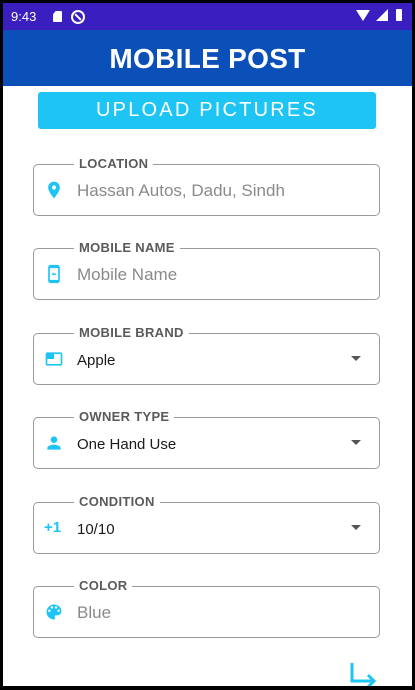 Image resolution: width=415 pixels, height=690 pixels. What do you see at coordinates (382, 15) in the screenshot?
I see `signal-icon` at bounding box center [382, 15].